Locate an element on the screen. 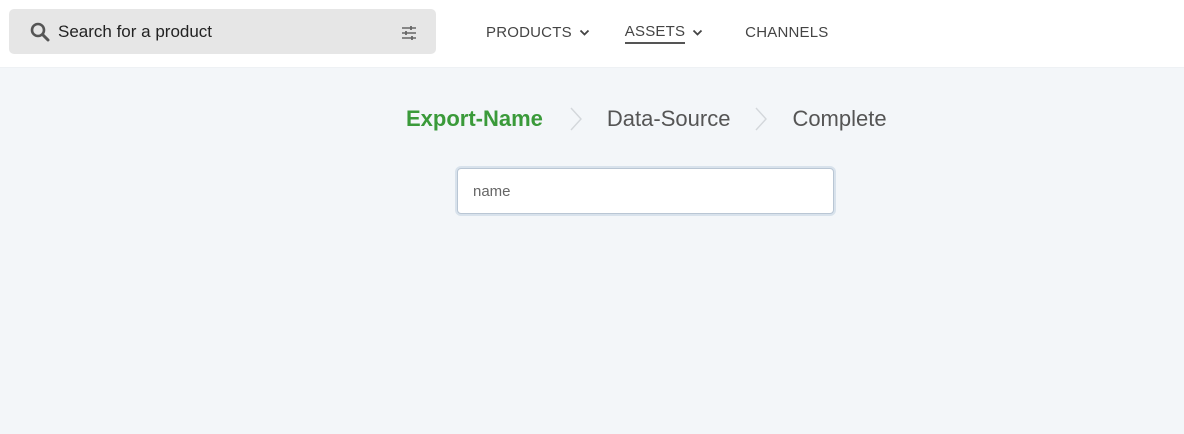 This screenshot has width=1184, height=434. nav-products-label: PRODUCTS is located at coordinates (529, 33).